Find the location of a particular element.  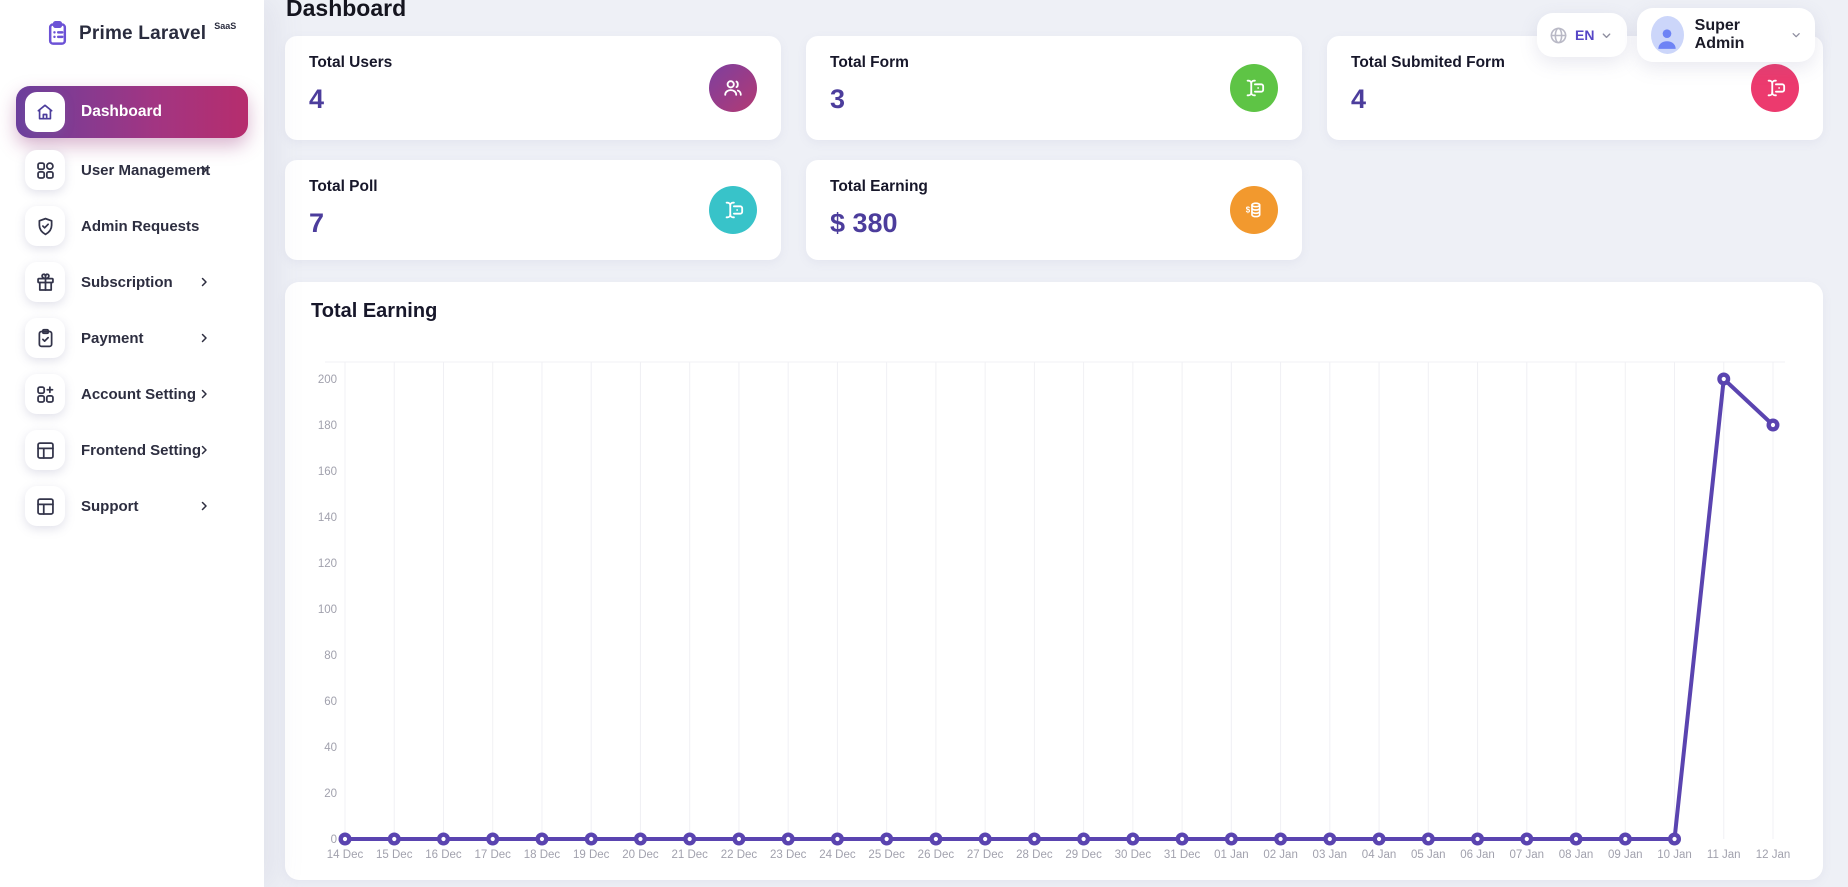

stat-label: Total Earning is located at coordinates (879, 186).